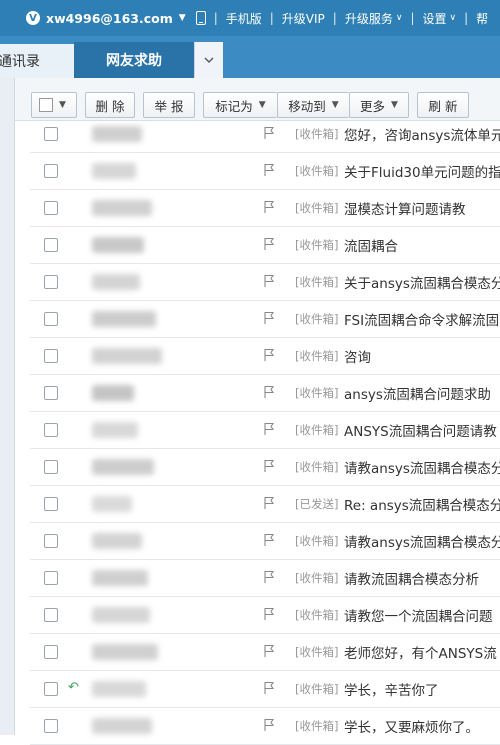  Describe the element at coordinates (391, 689) in the screenshot. I see `message-subject: 学长，辛苦你了` at that location.